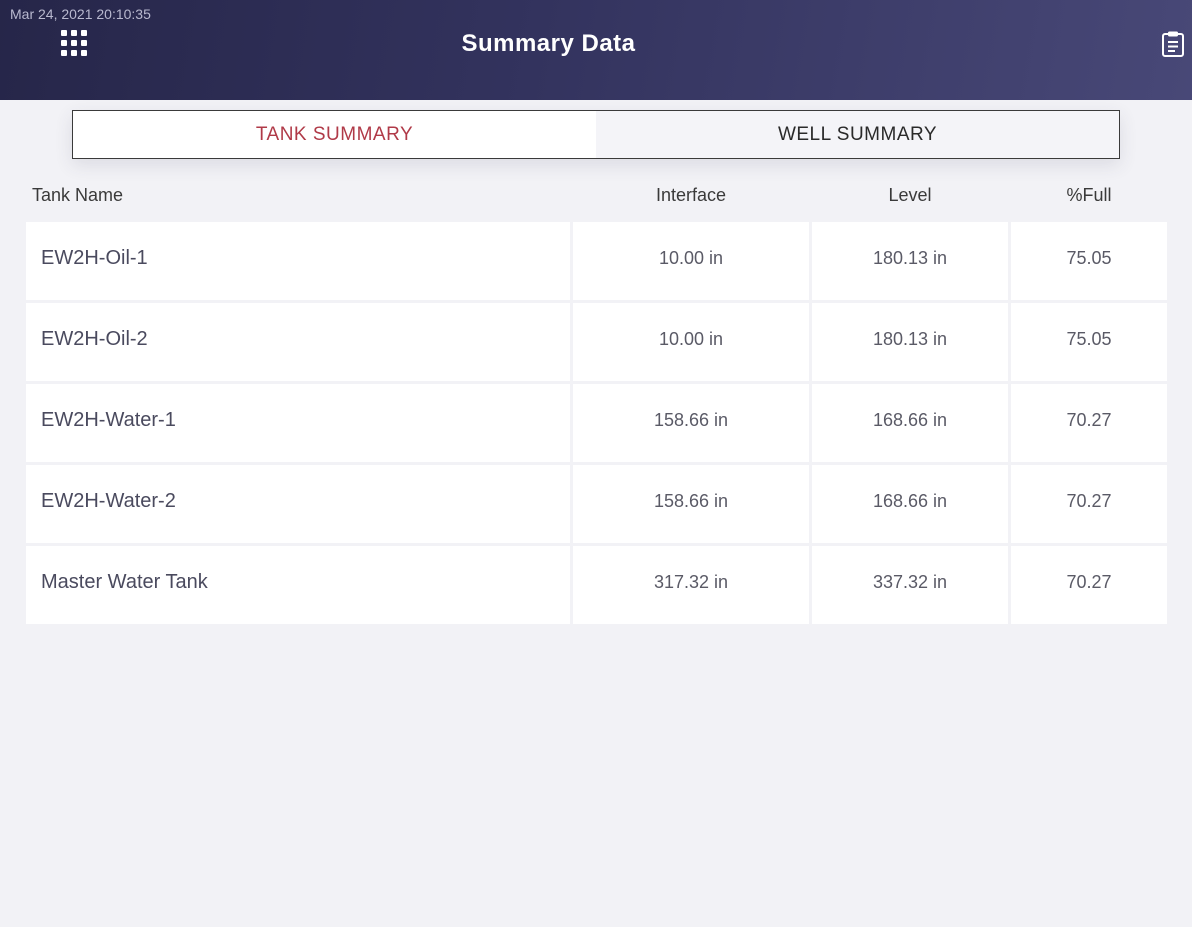 The image size is (1192, 927). I want to click on clipboard-icon, so click(1173, 44).